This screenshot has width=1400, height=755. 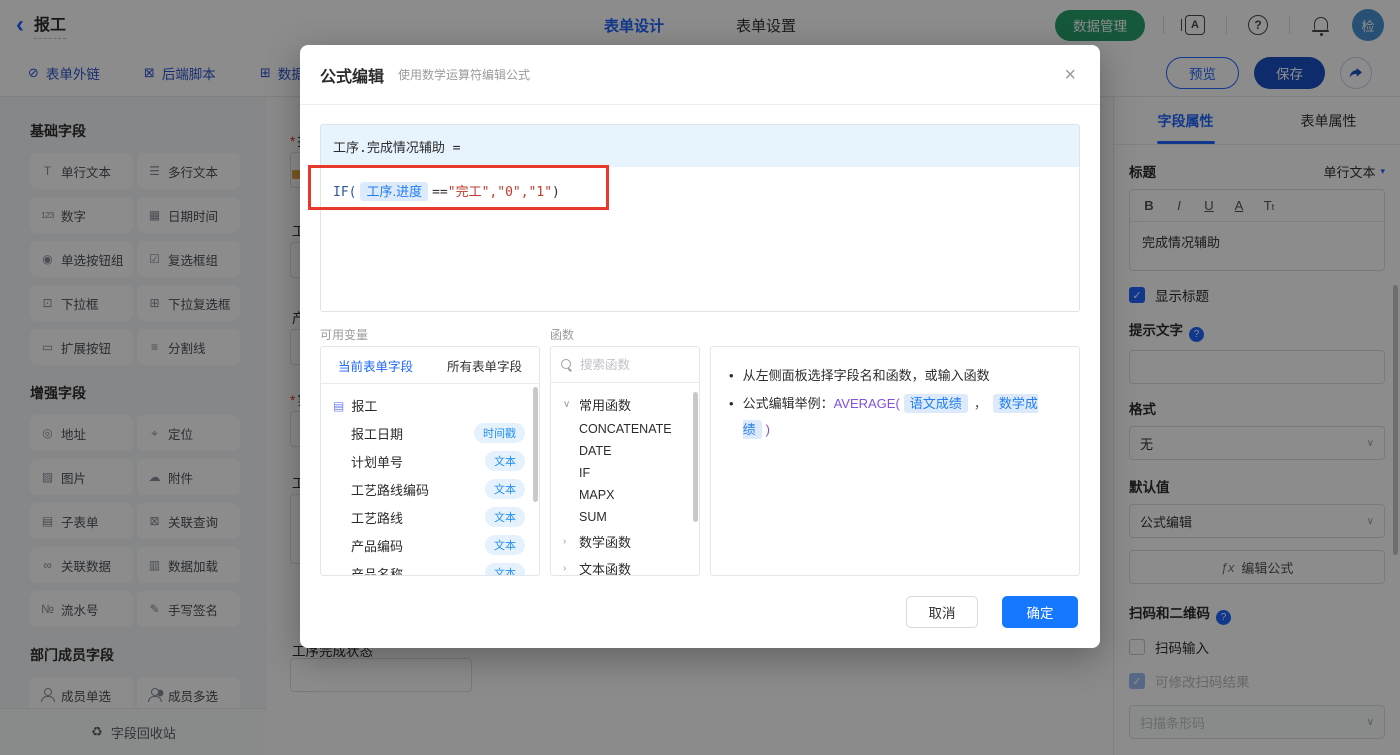 I want to click on group-math-functions: › 数学函数, so click(x=625, y=541).